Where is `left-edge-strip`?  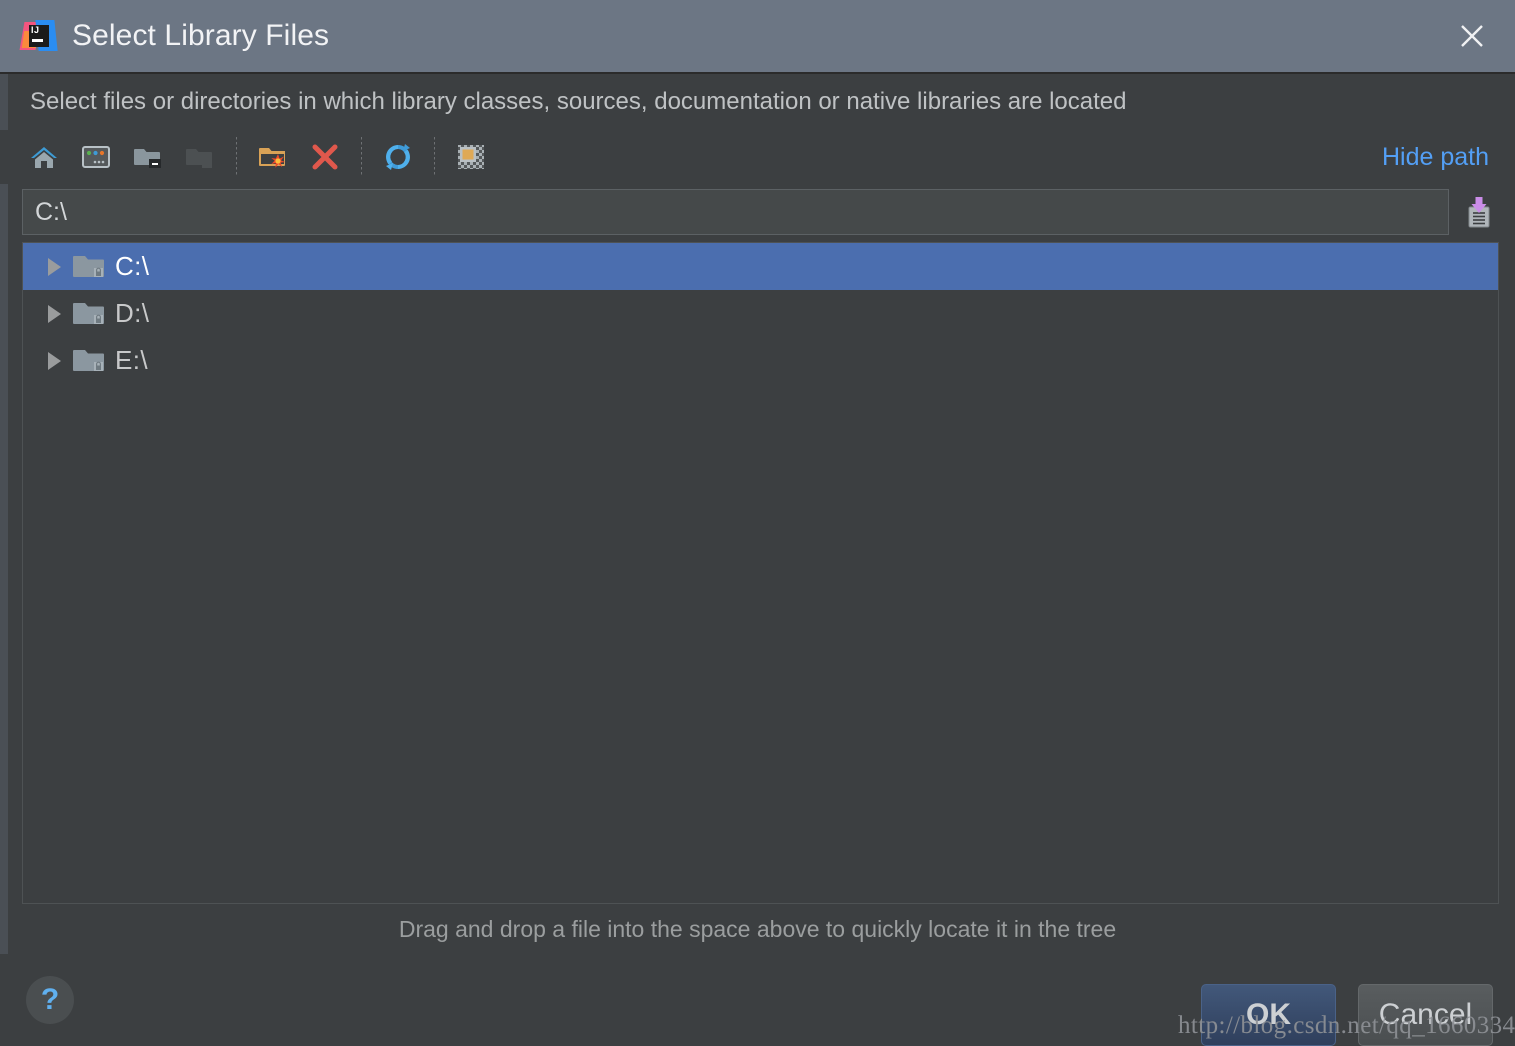
left-edge-strip is located at coordinates (4, 560).